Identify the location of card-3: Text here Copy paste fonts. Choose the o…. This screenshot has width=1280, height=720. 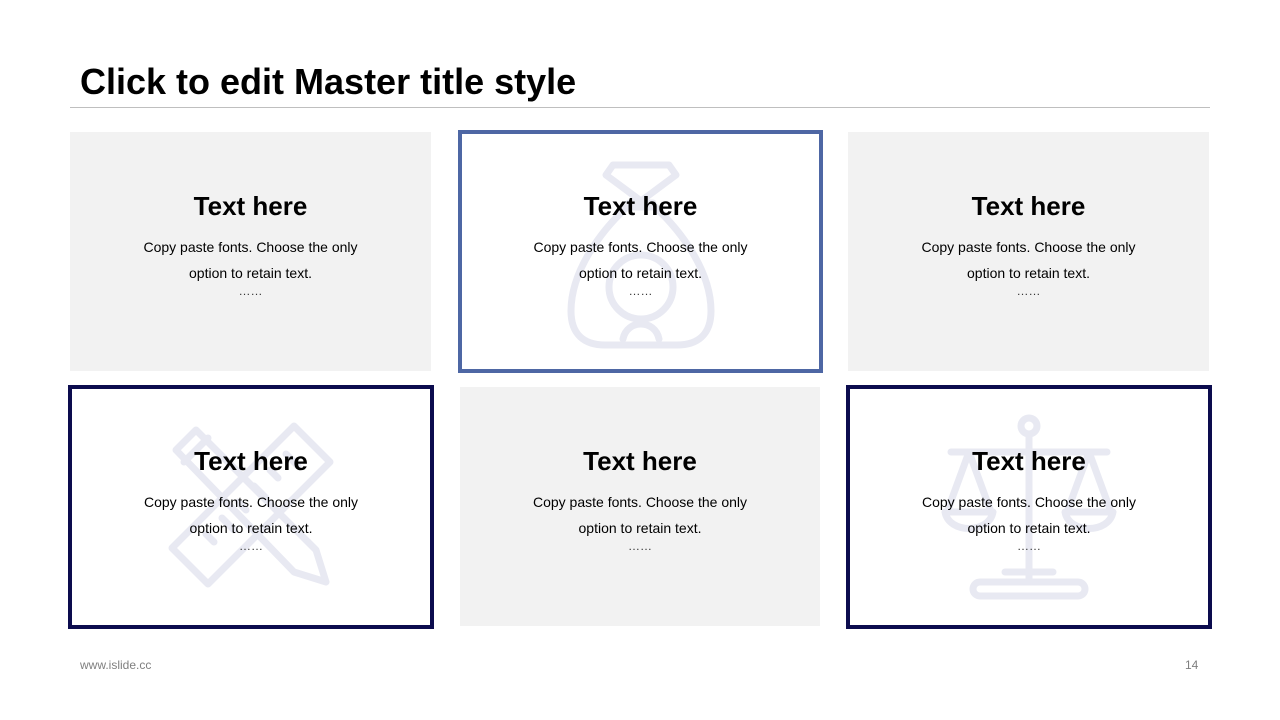
(1028, 251).